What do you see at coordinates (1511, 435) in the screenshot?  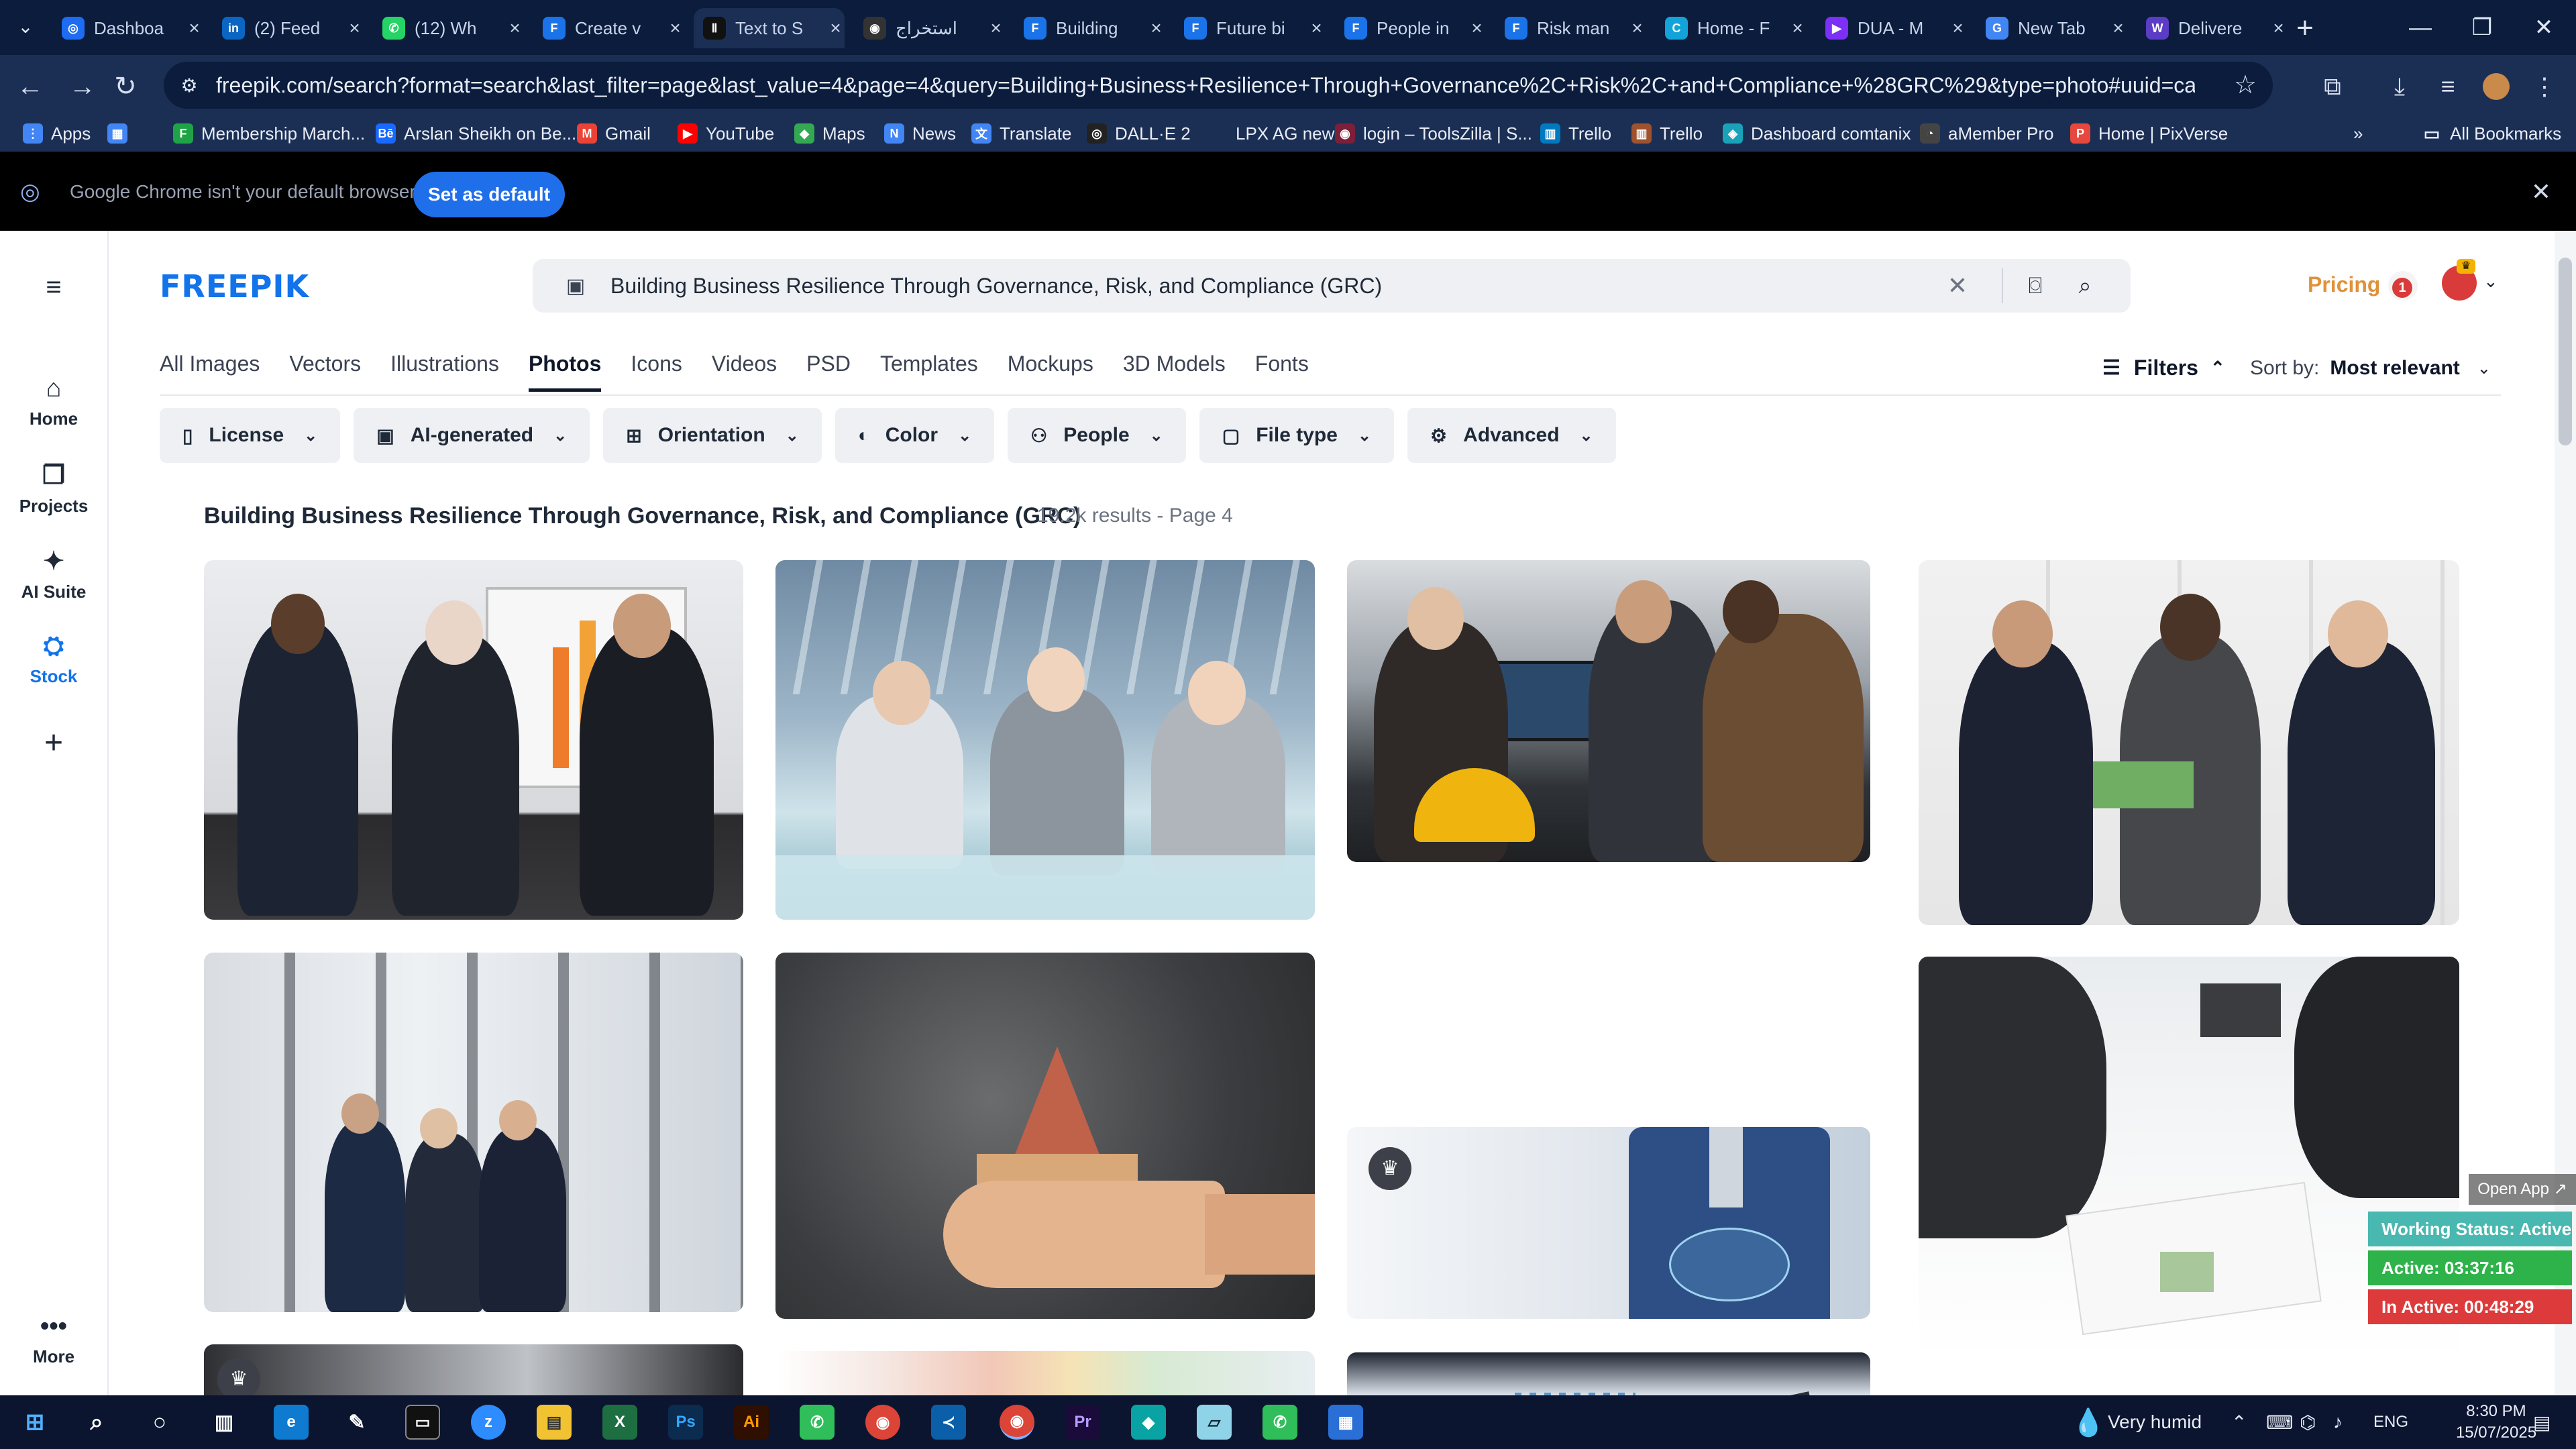 I see `filter-advanced-dropdown: ⚙ Advanced ⌄` at bounding box center [1511, 435].